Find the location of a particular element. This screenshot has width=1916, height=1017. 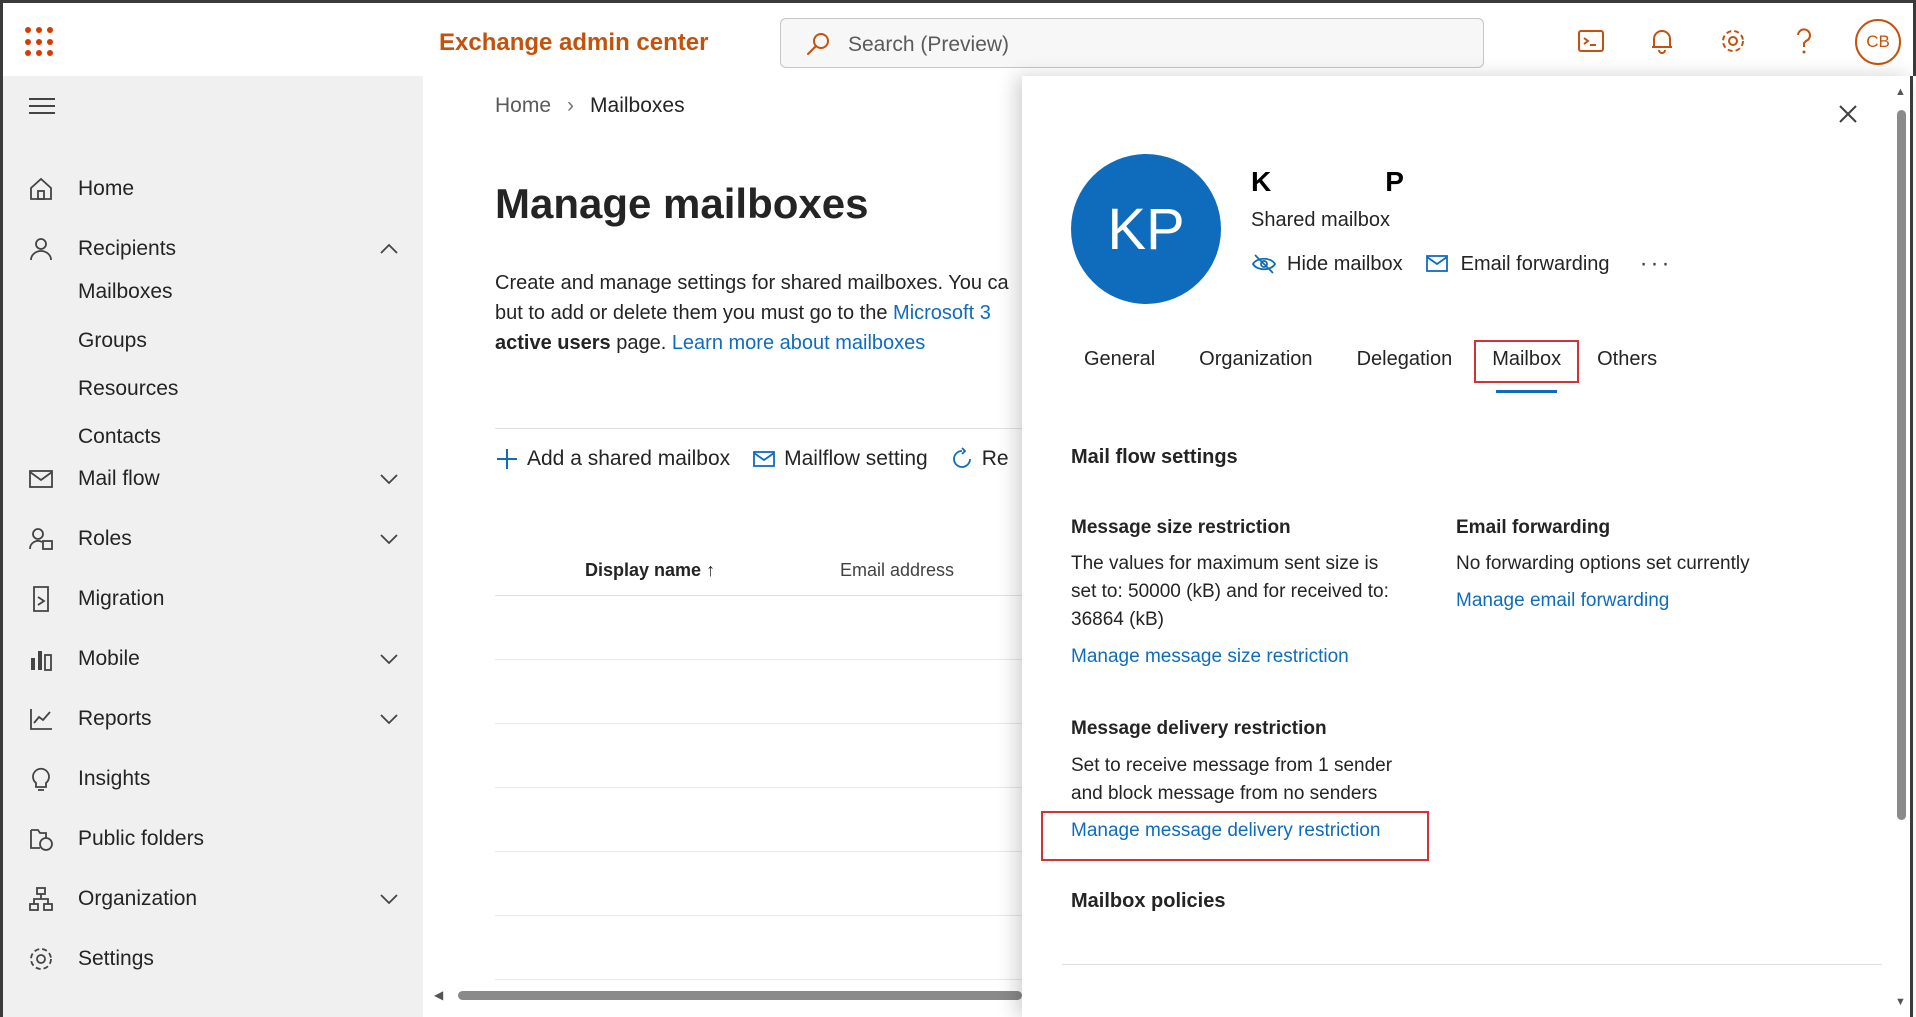

sidebar-item-roles: Roles is located at coordinates (213, 539).